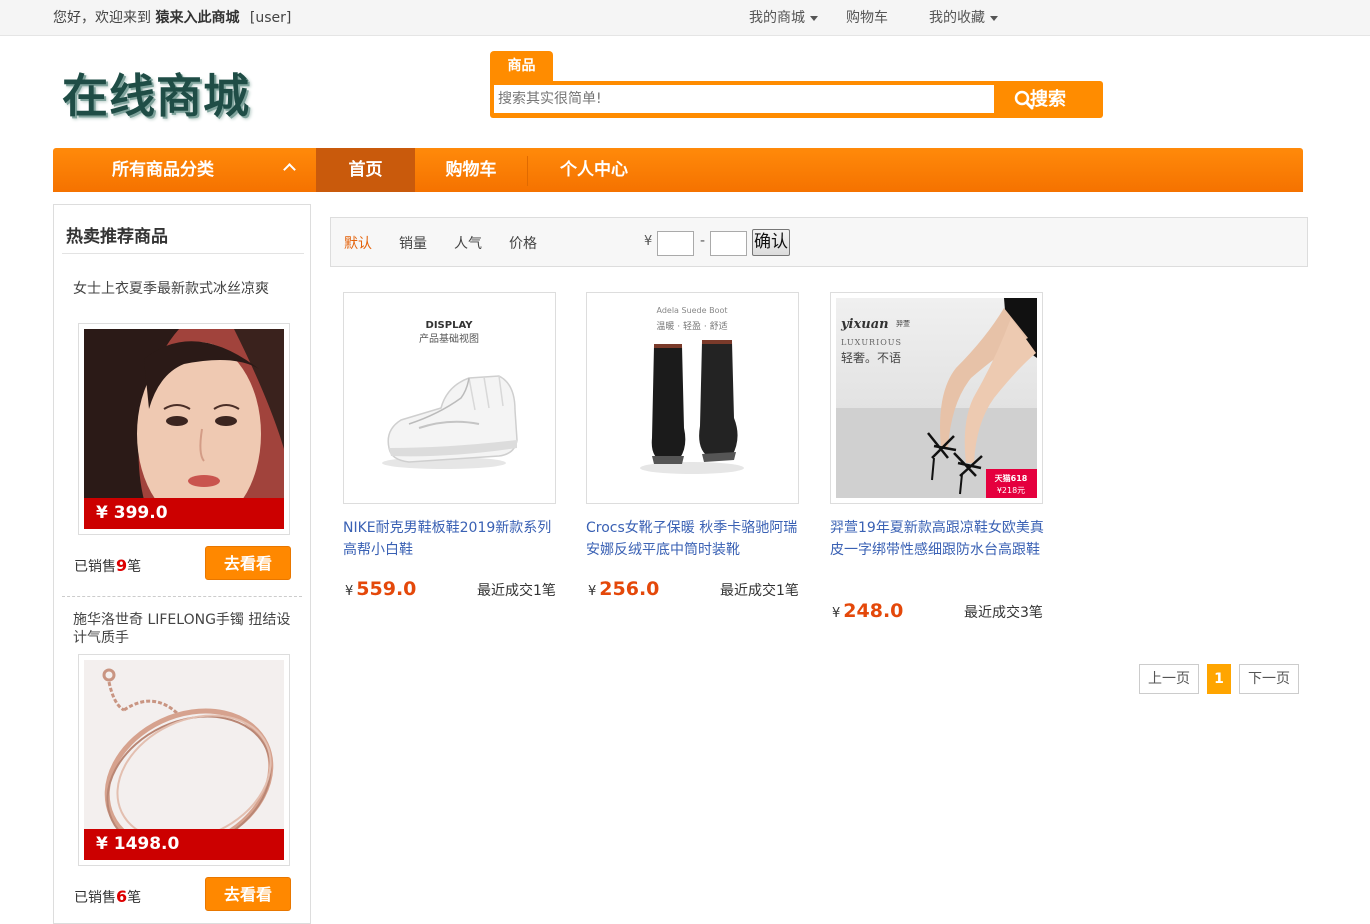  I want to click on search-icon, so click(1024, 100).